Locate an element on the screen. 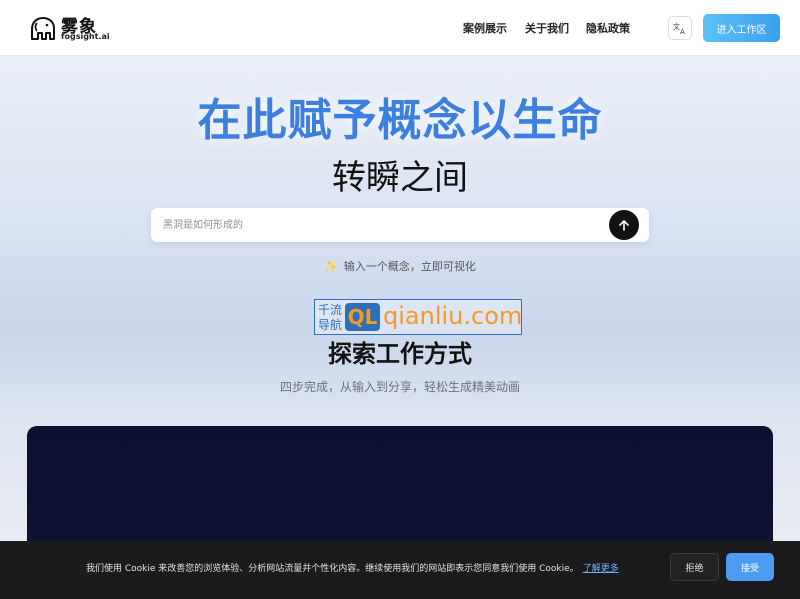  translate-icon: 文 A is located at coordinates (679, 28).